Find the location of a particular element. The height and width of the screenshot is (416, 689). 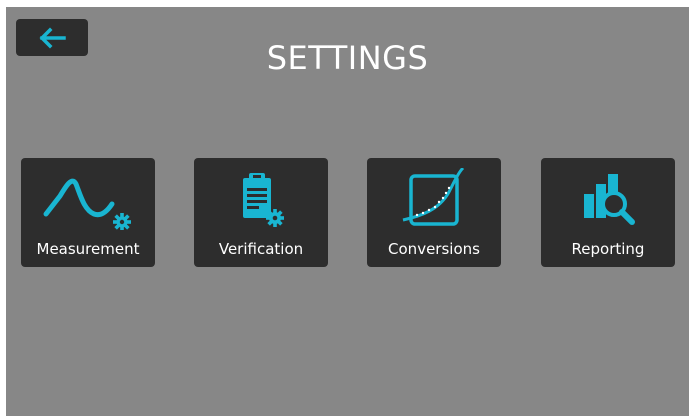

verification-tile: Verification is located at coordinates (261, 212).